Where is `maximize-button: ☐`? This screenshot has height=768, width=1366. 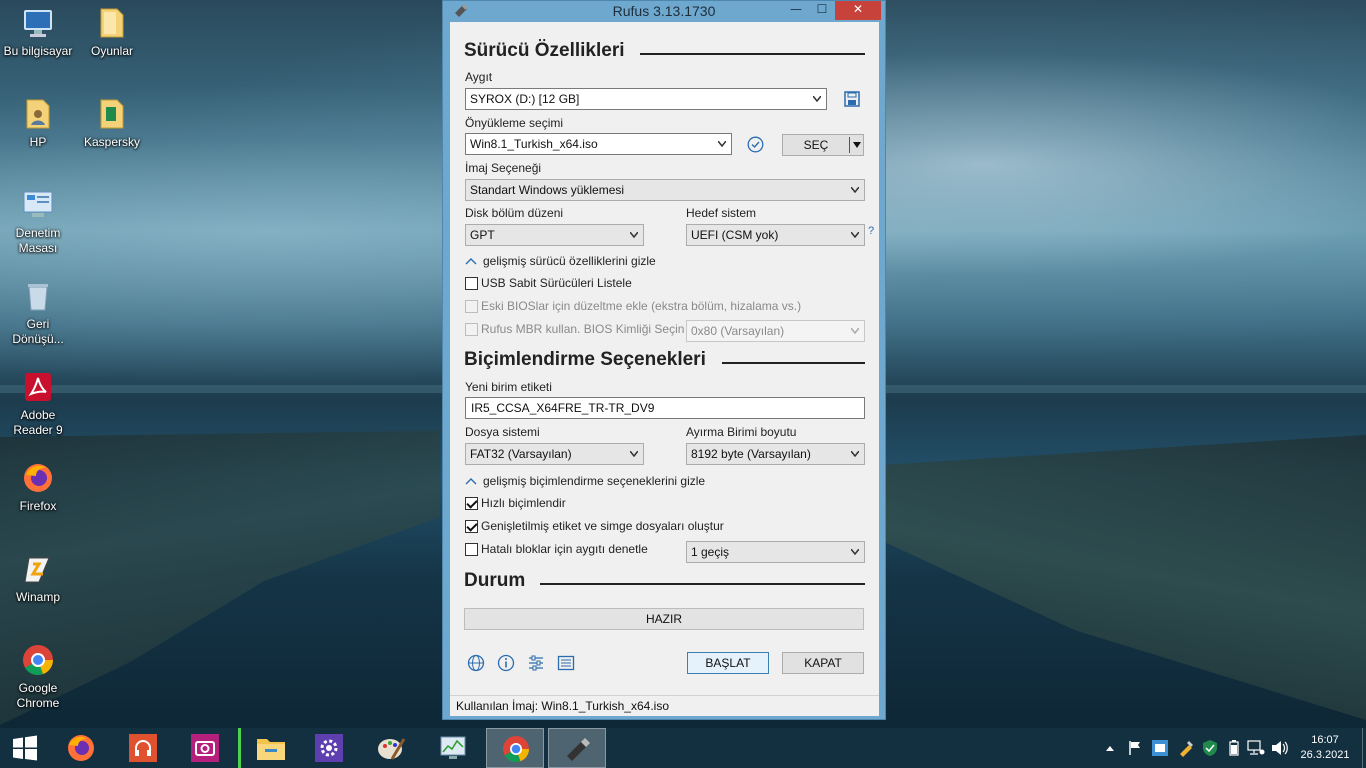
maximize-button: ☐ is located at coordinates (822, 10).